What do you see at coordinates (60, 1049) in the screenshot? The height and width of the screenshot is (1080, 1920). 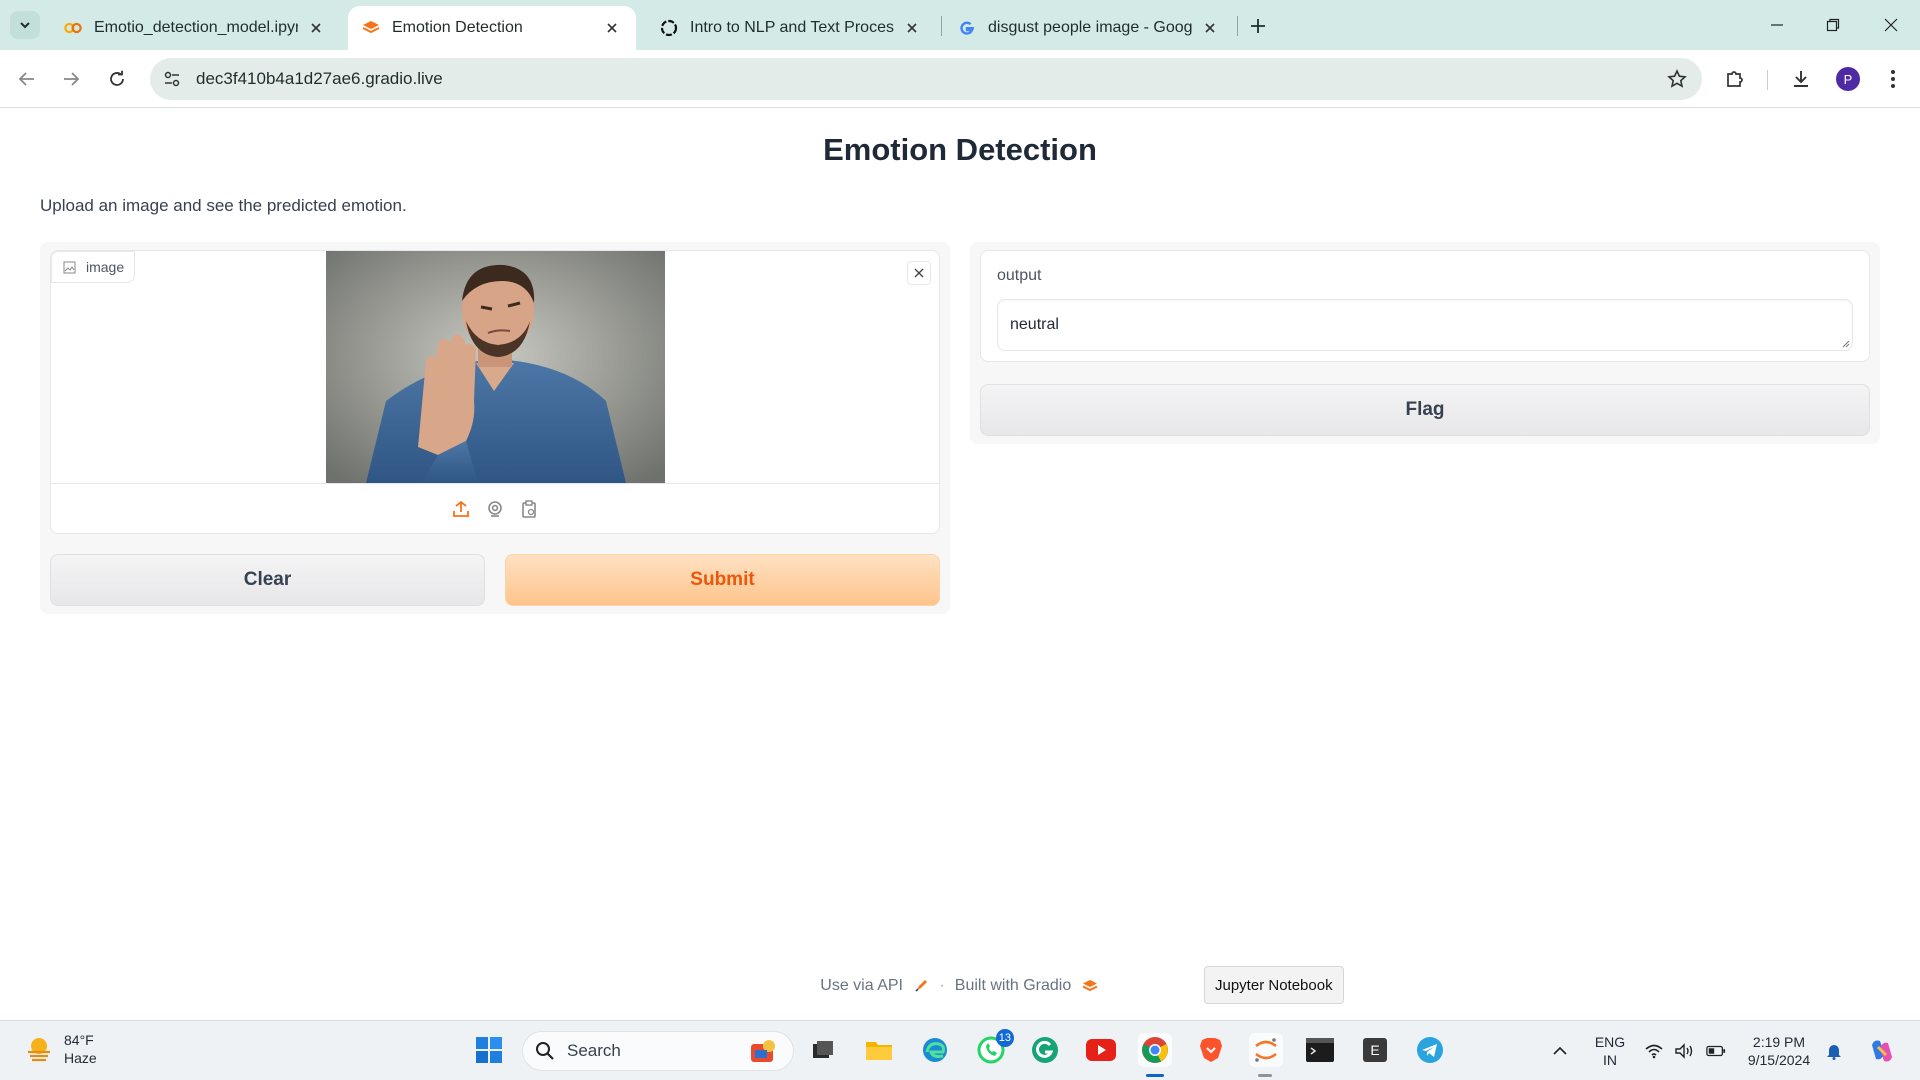 I see `weather-widget: 84°F Haze` at bounding box center [60, 1049].